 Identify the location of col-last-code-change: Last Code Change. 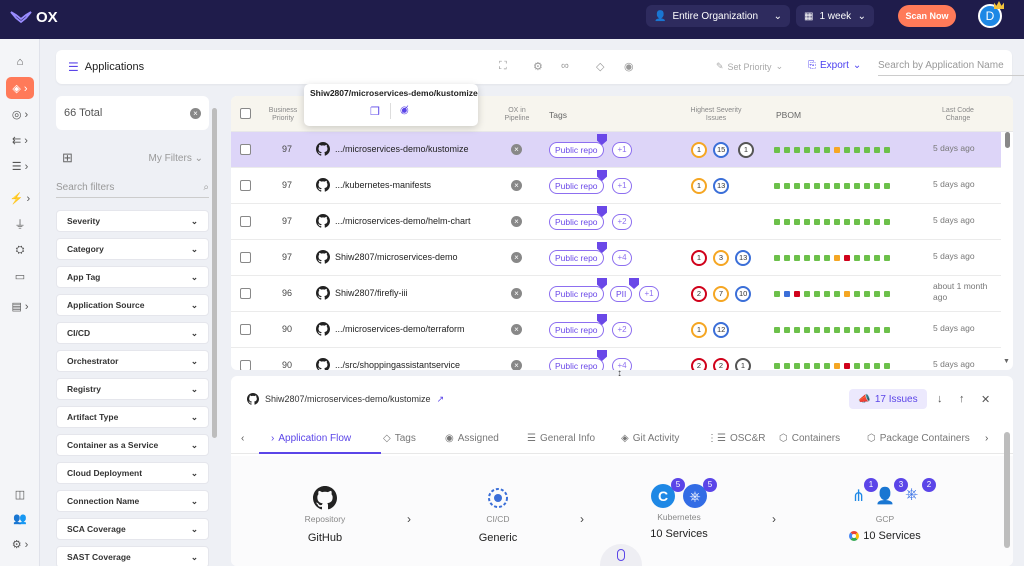
(958, 115).